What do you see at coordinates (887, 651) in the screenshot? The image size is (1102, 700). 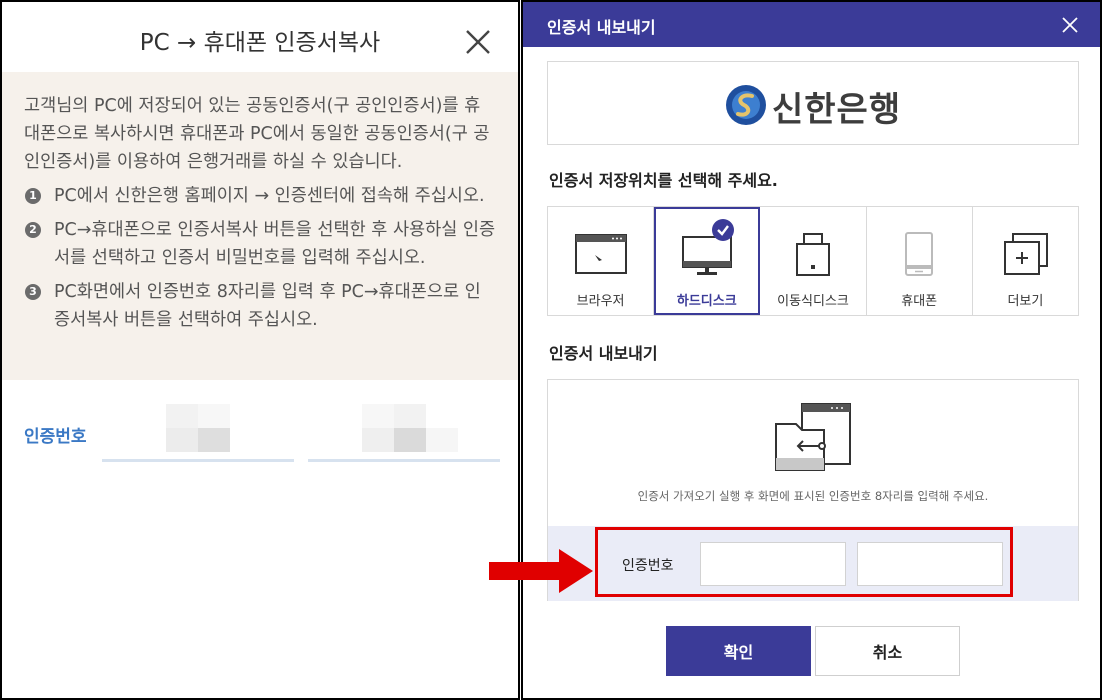 I see `cancel-button: 취소` at bounding box center [887, 651].